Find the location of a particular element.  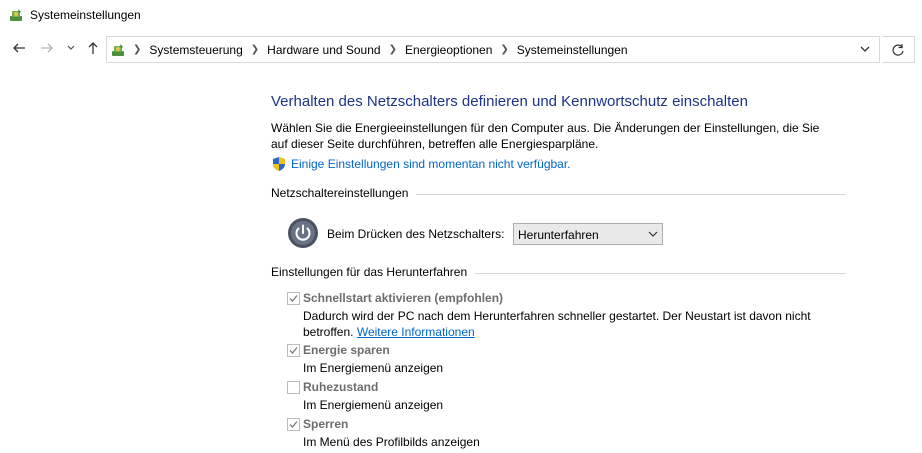

power-button-section-label: Netzschaltereinstellungen is located at coordinates (344, 193).